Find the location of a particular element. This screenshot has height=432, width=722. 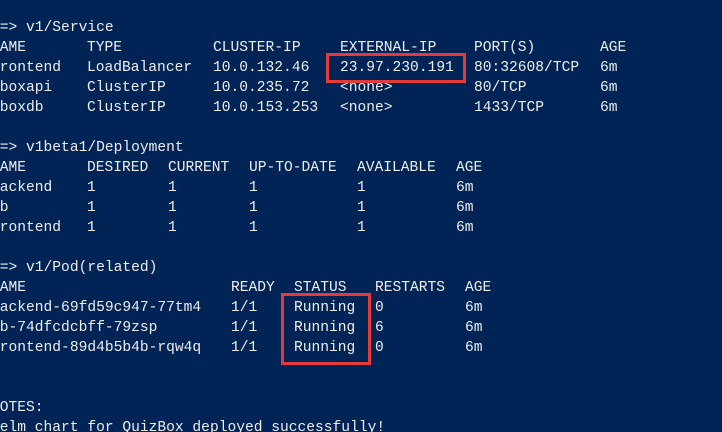

deployment-name: frontend is located at coordinates (31, 228).